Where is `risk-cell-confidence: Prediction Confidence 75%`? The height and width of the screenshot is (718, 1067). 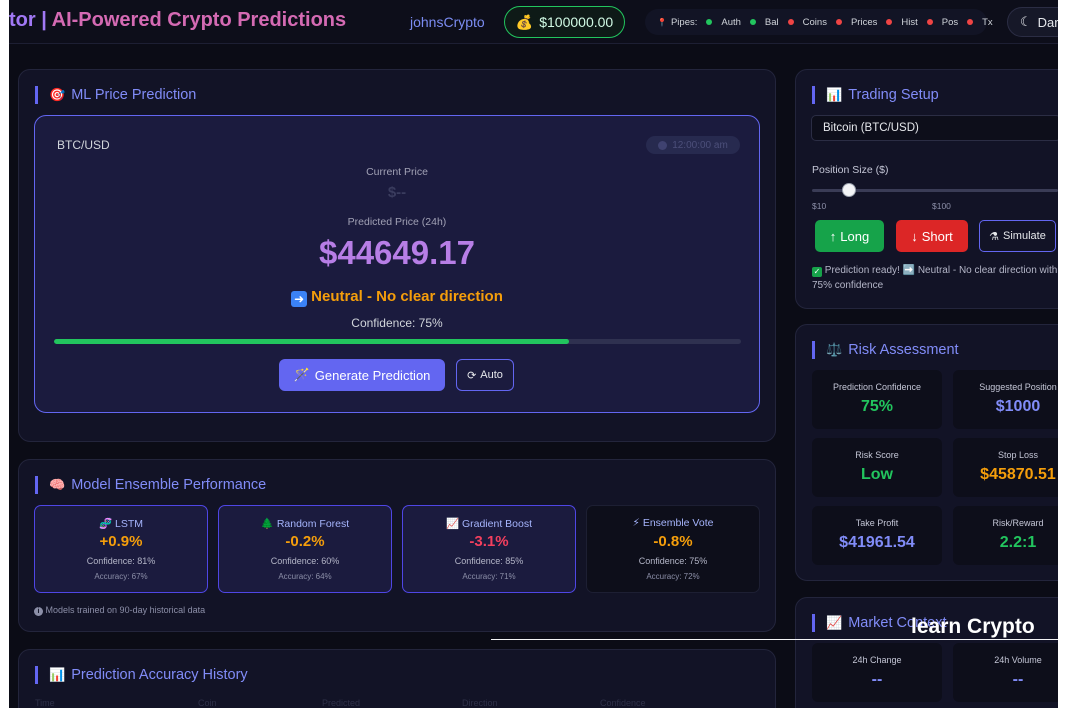 risk-cell-confidence: Prediction Confidence 75% is located at coordinates (877, 399).